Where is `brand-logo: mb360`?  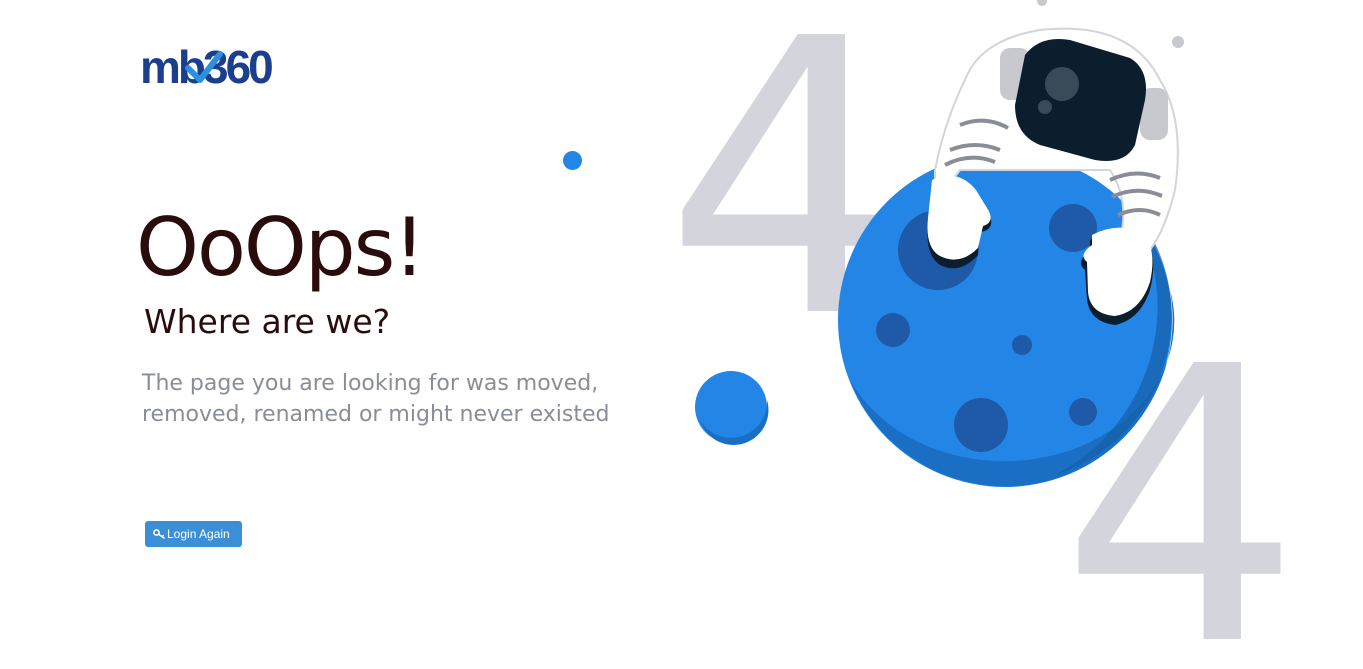 brand-logo: mb360 is located at coordinates (221, 67).